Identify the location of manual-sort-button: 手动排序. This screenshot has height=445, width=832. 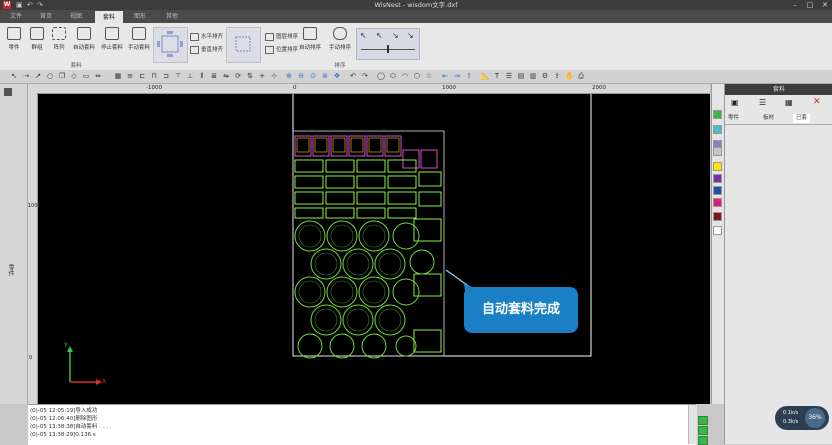
(340, 43).